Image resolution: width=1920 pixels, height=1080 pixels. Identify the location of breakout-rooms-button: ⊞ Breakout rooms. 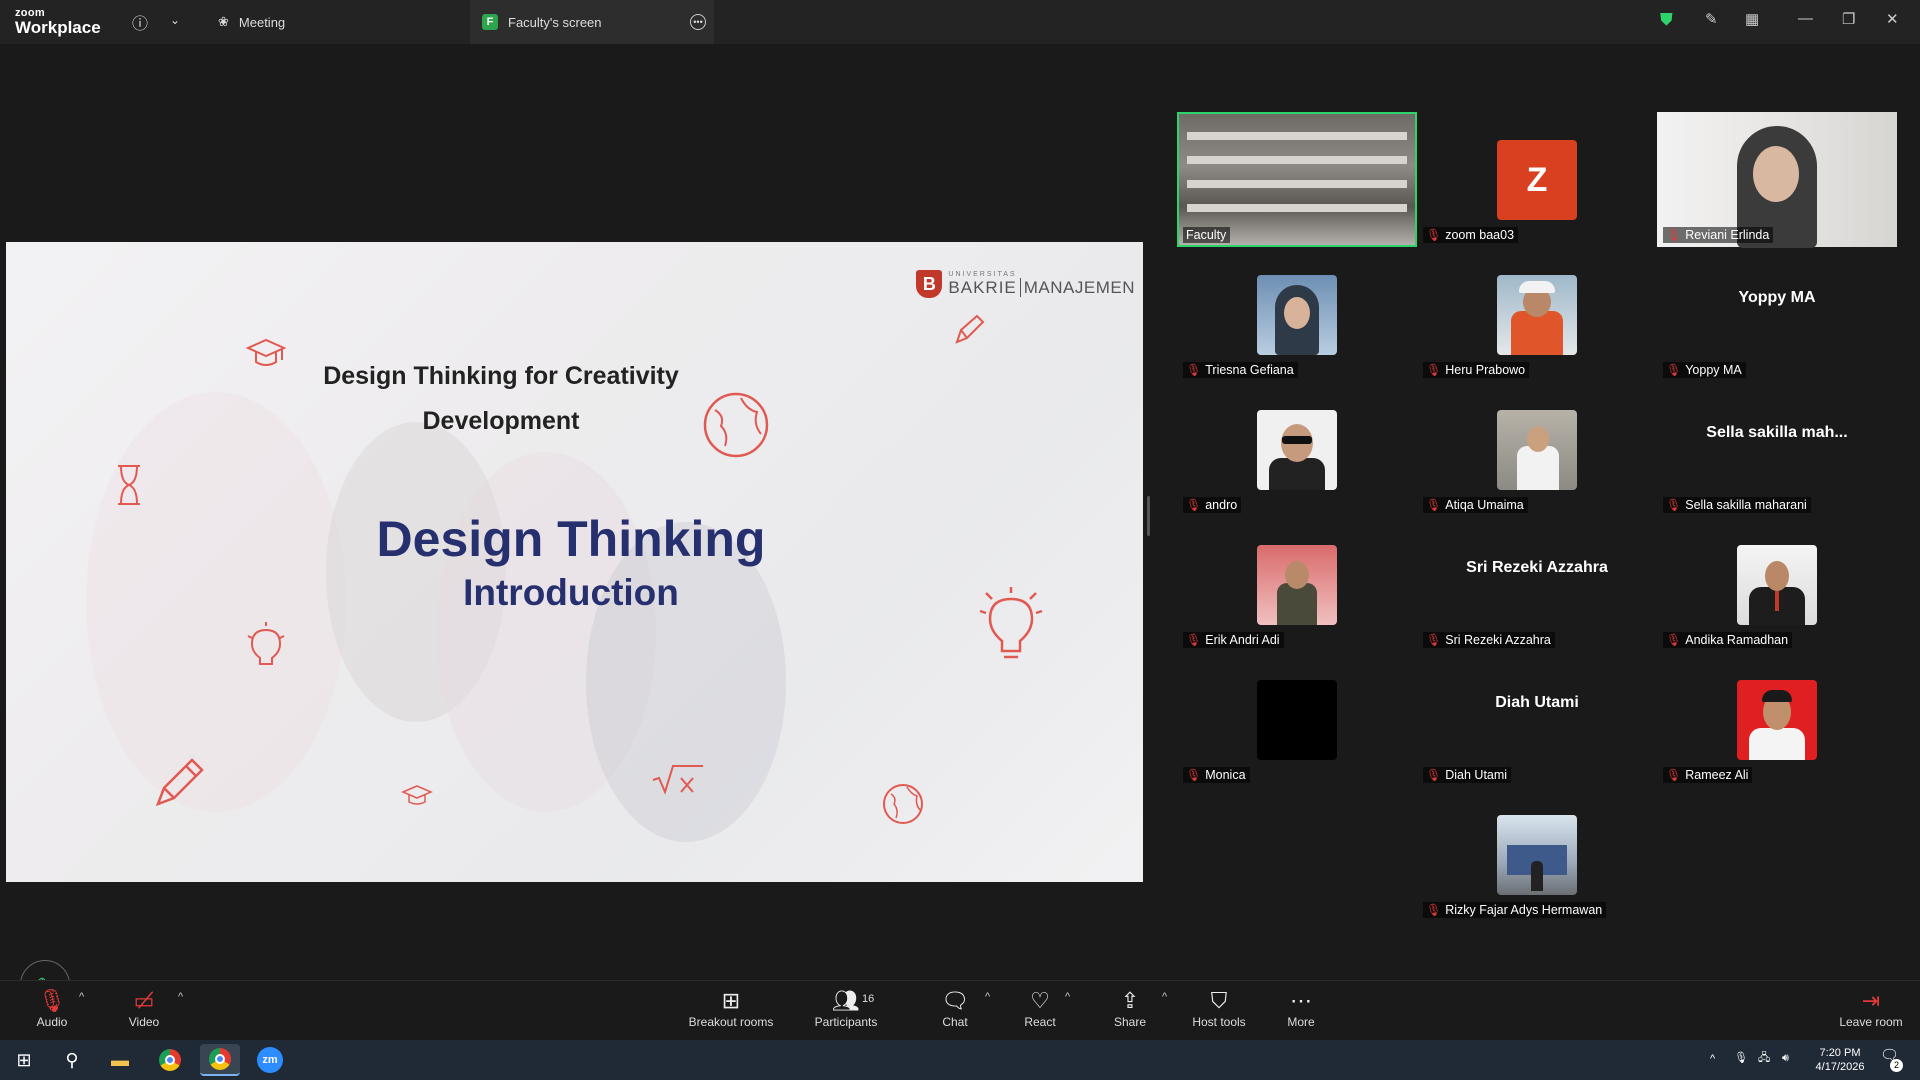
(731, 1008).